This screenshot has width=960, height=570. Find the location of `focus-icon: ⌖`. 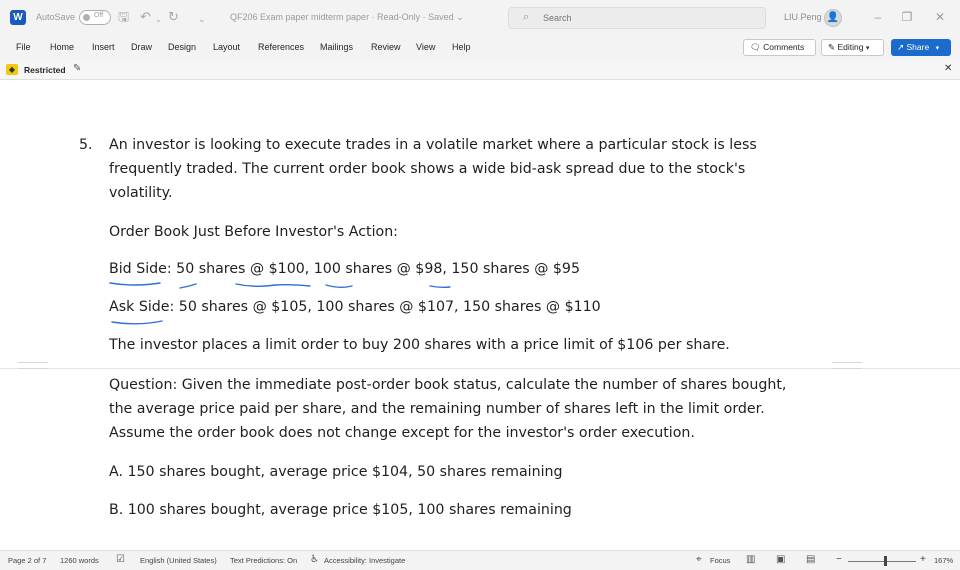

focus-icon: ⌖ is located at coordinates (699, 559).